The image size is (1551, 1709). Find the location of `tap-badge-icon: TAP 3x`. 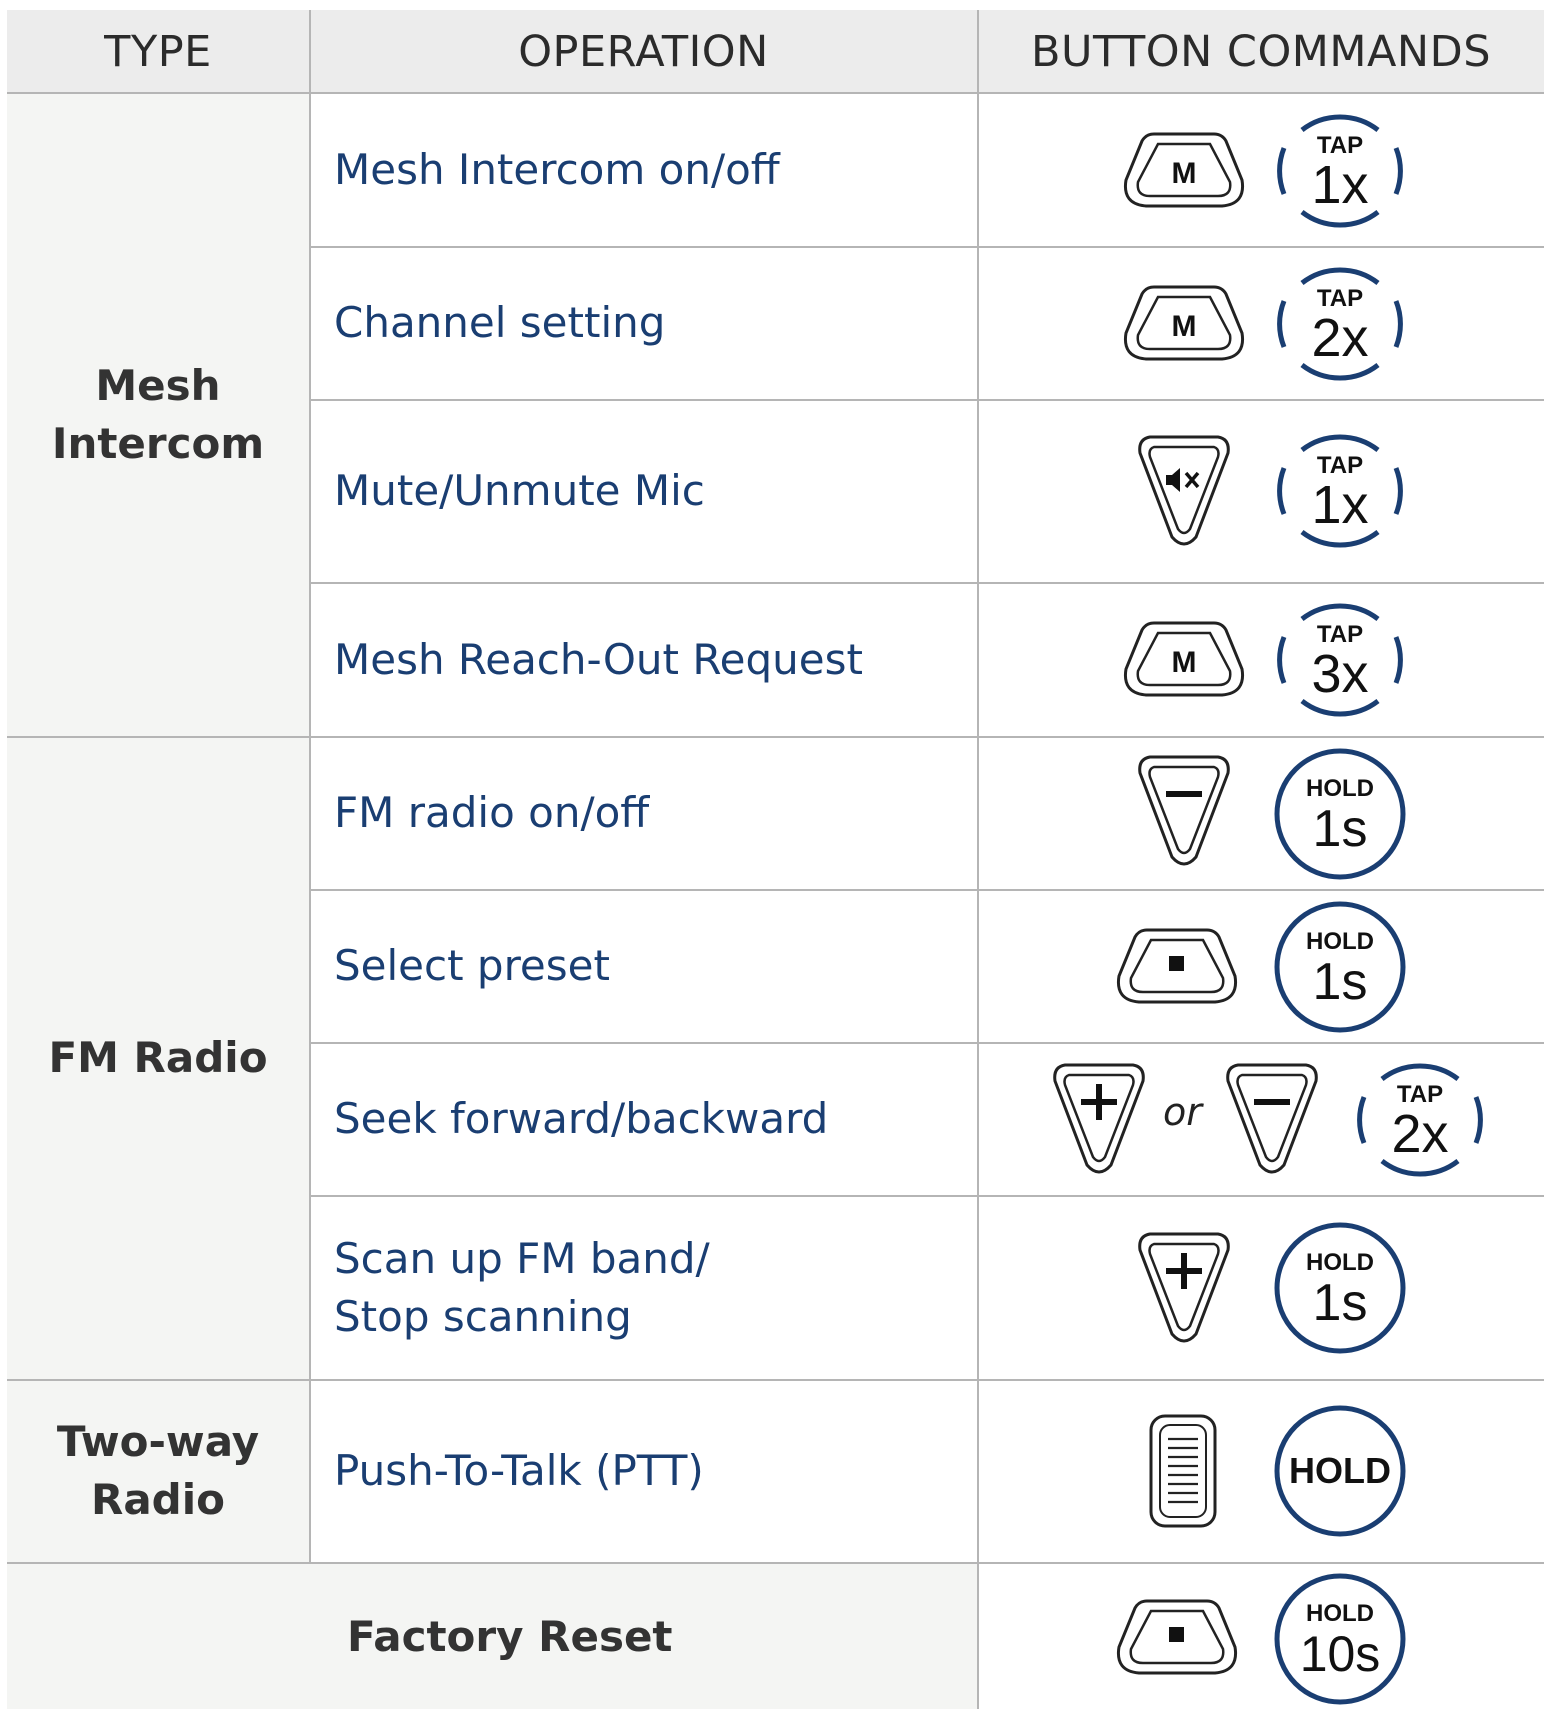

tap-badge-icon: TAP 3x is located at coordinates (1340, 660).